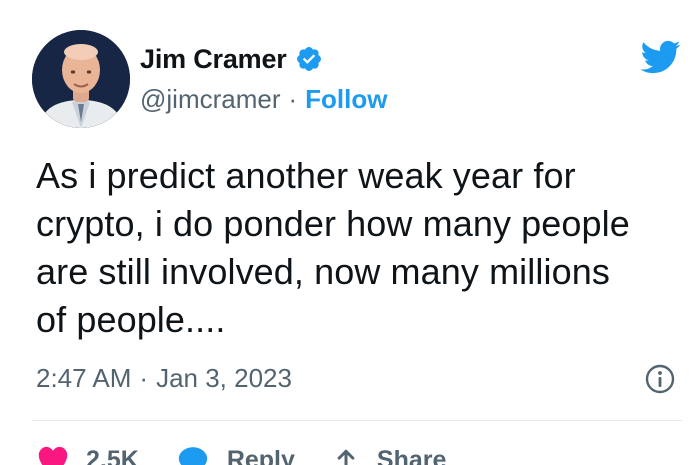  I want to click on share-arrow-icon, so click(346, 457).